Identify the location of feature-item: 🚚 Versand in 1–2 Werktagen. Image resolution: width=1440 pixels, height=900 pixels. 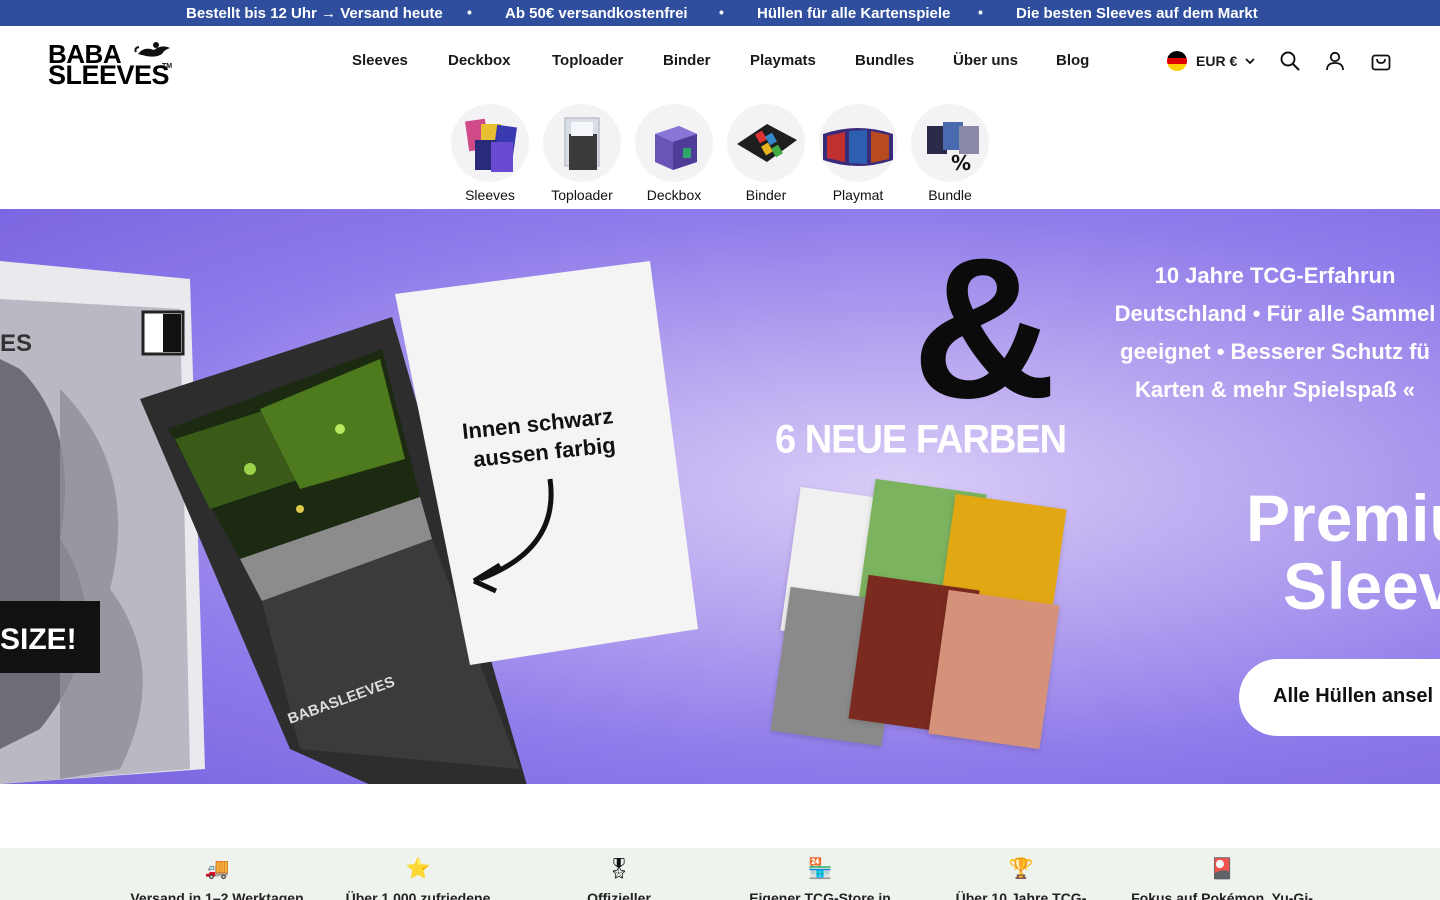
(217, 878).